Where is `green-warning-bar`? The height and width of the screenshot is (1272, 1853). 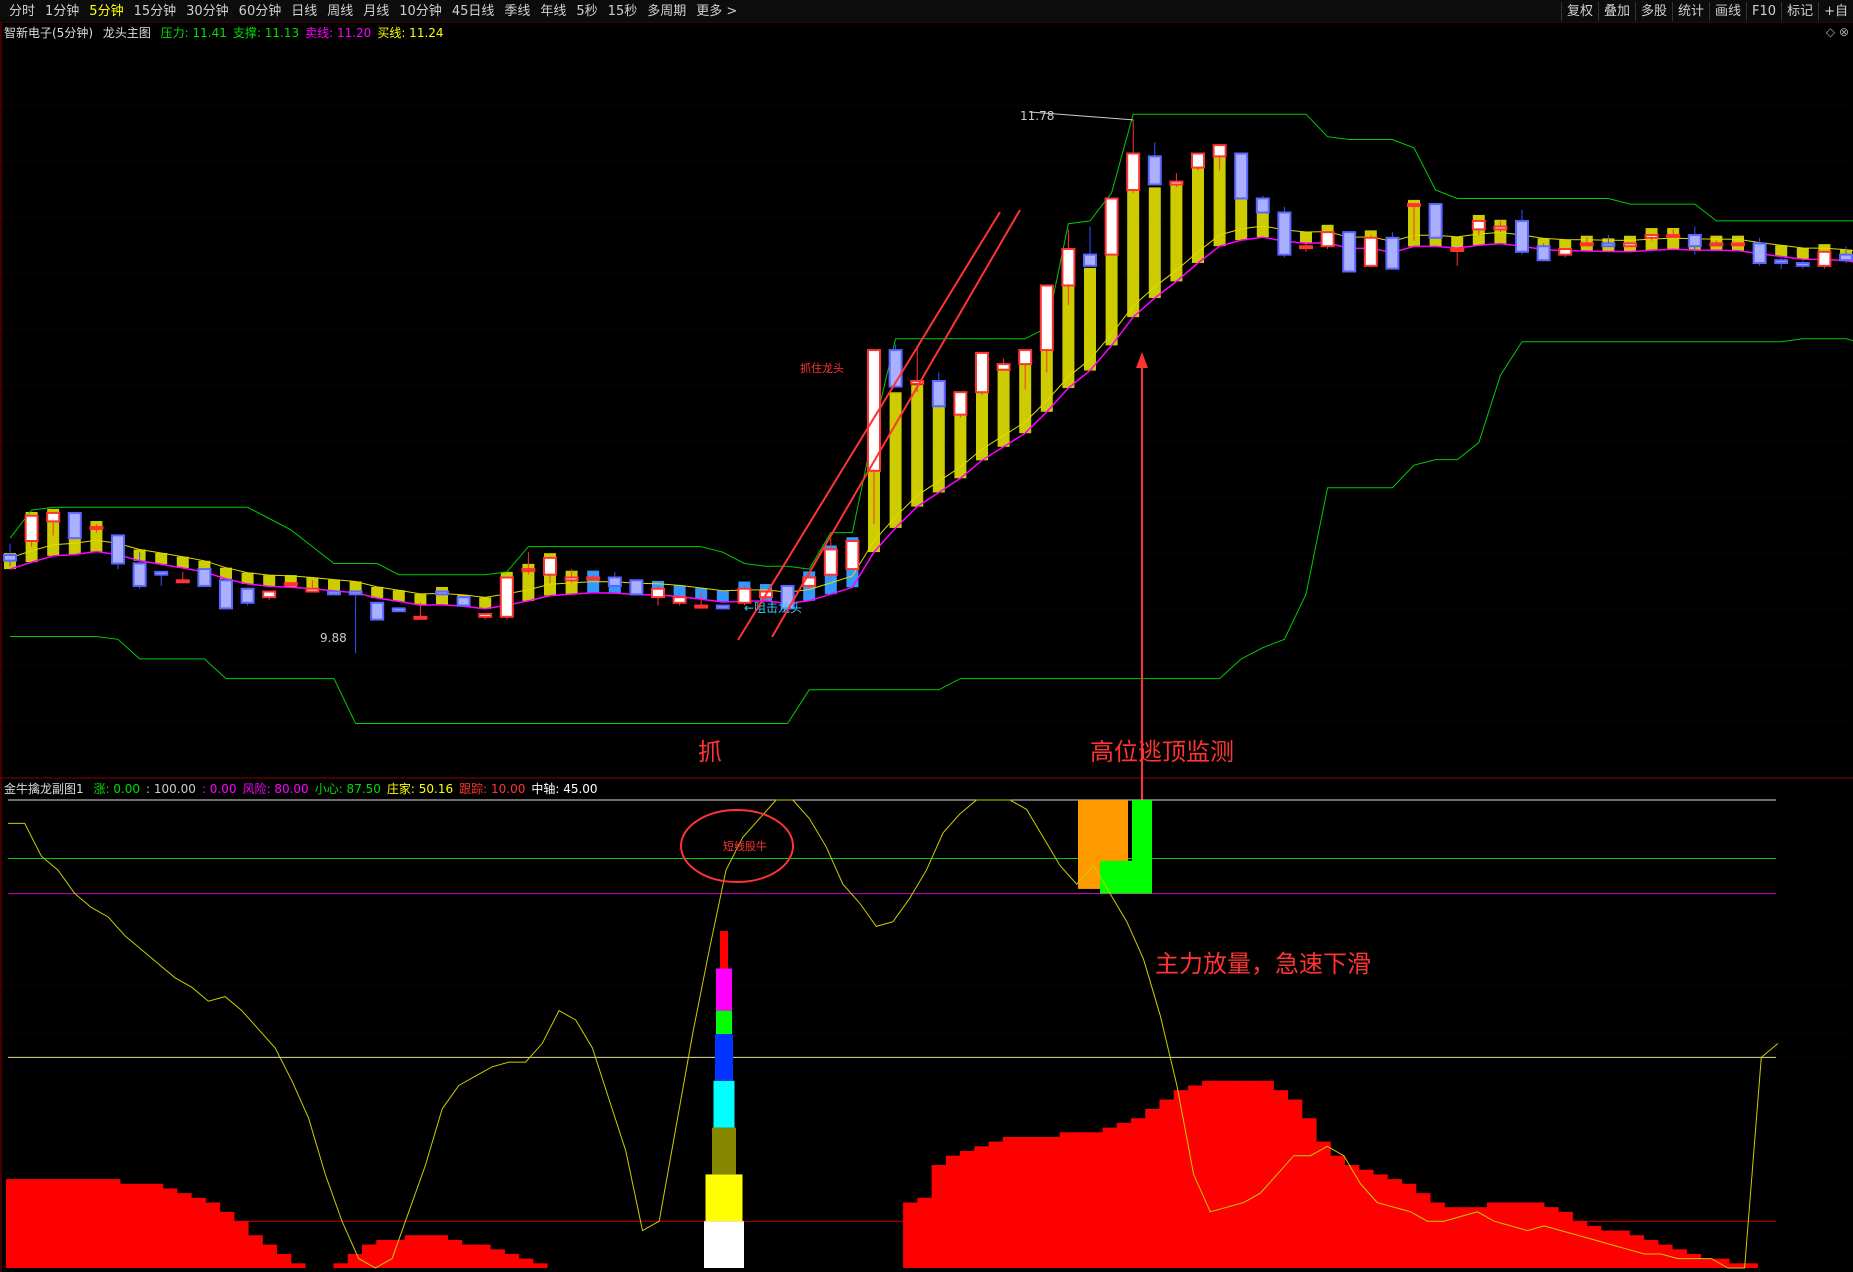 green-warning-bar is located at coordinates (1142, 847).